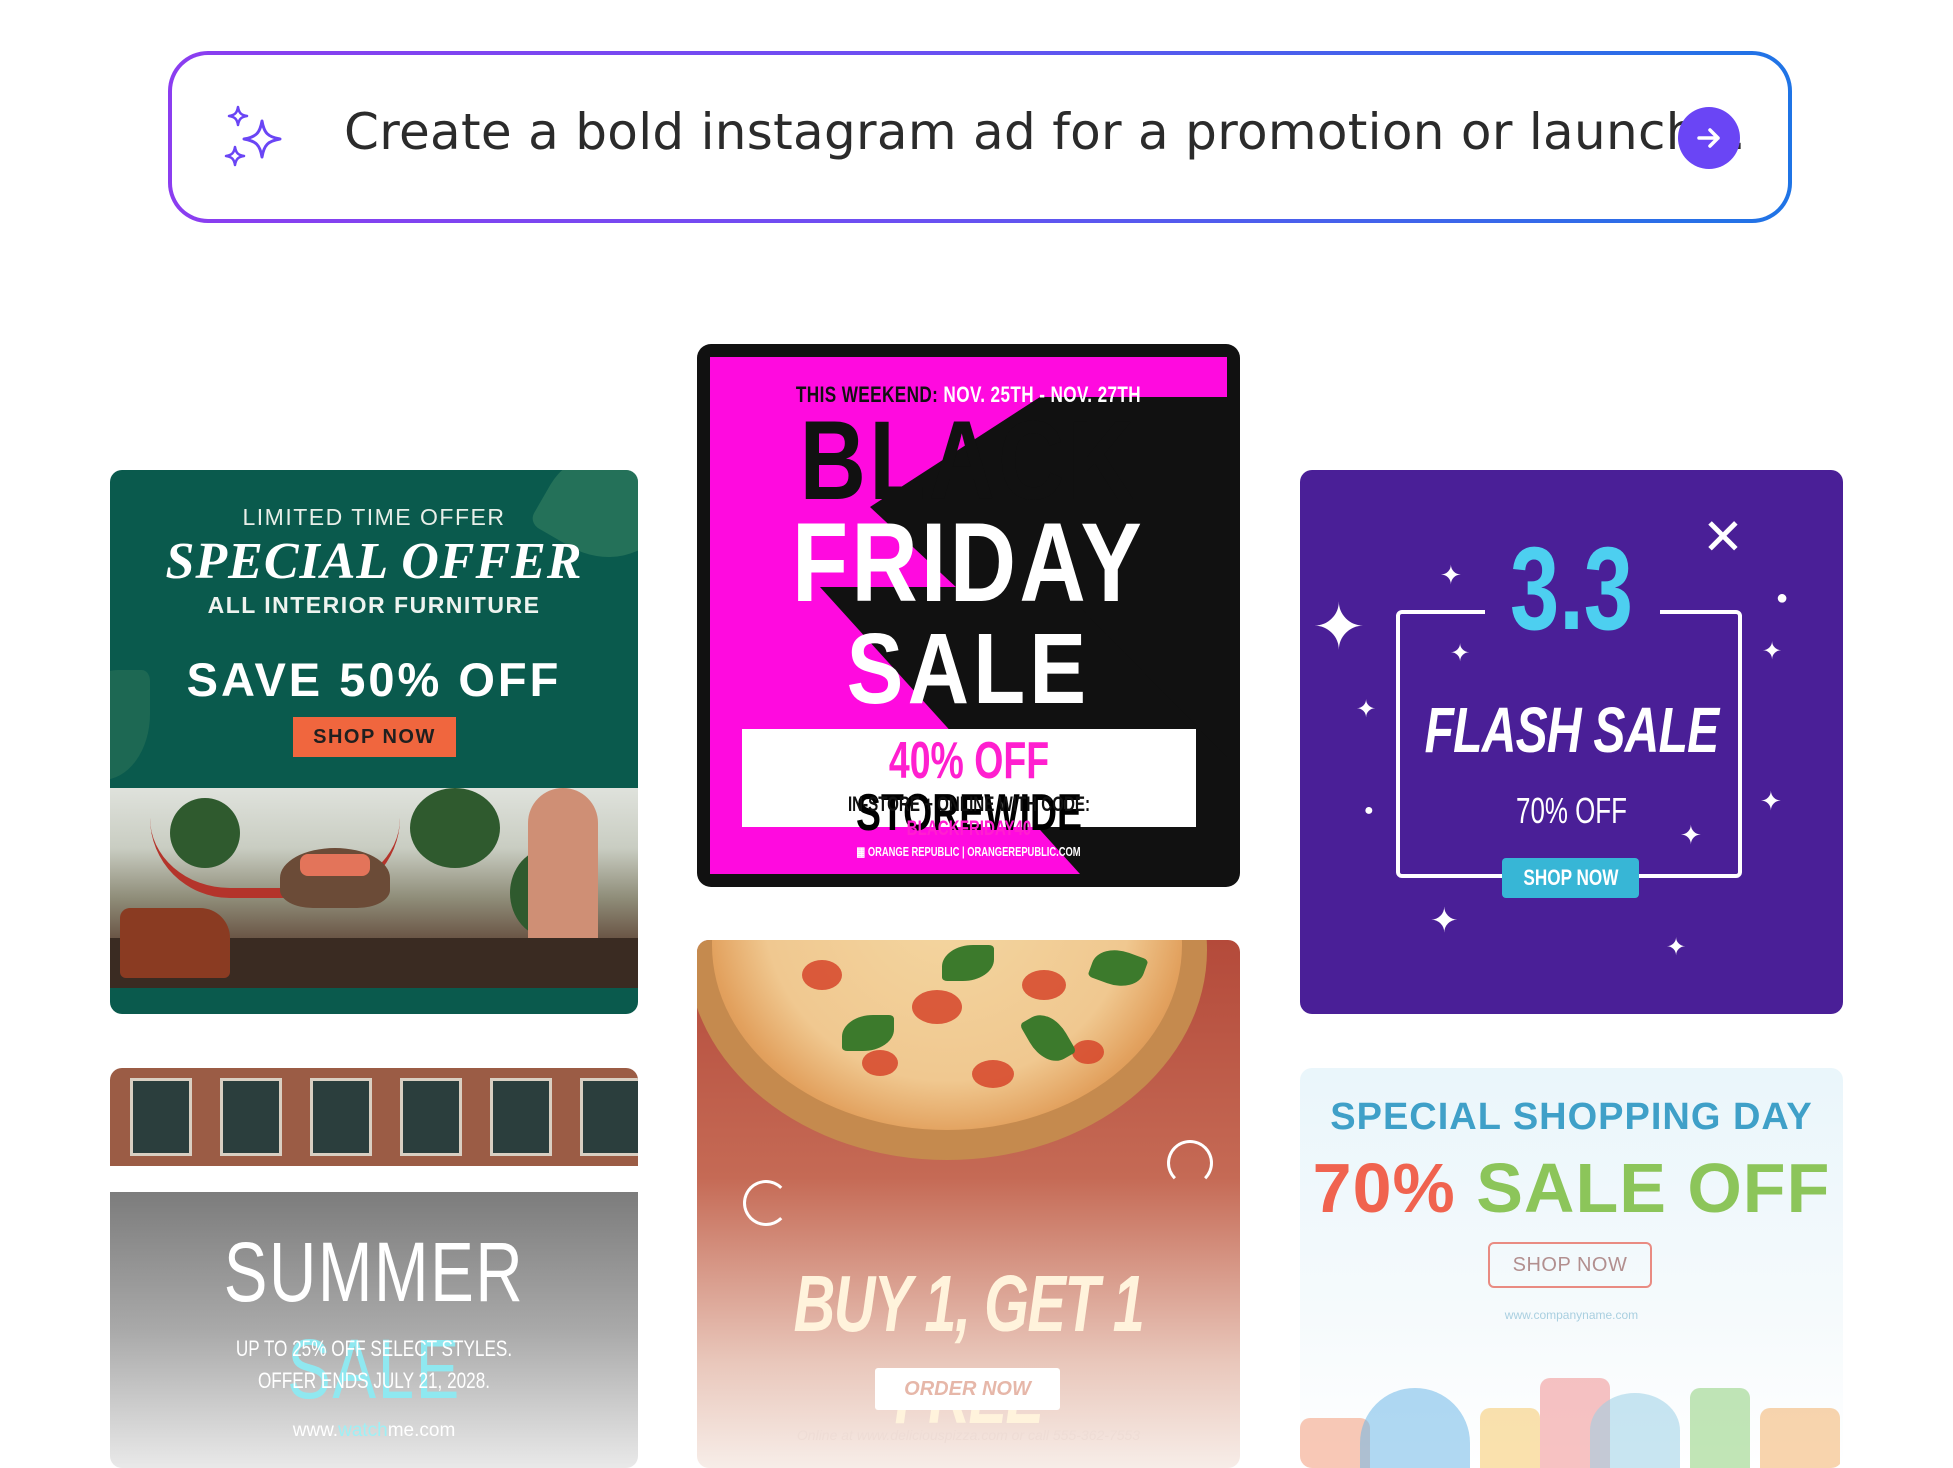 This screenshot has height=1468, width=1953. I want to click on card-kicker: SPECIAL SHOPPING DAY, so click(1571, 1117).